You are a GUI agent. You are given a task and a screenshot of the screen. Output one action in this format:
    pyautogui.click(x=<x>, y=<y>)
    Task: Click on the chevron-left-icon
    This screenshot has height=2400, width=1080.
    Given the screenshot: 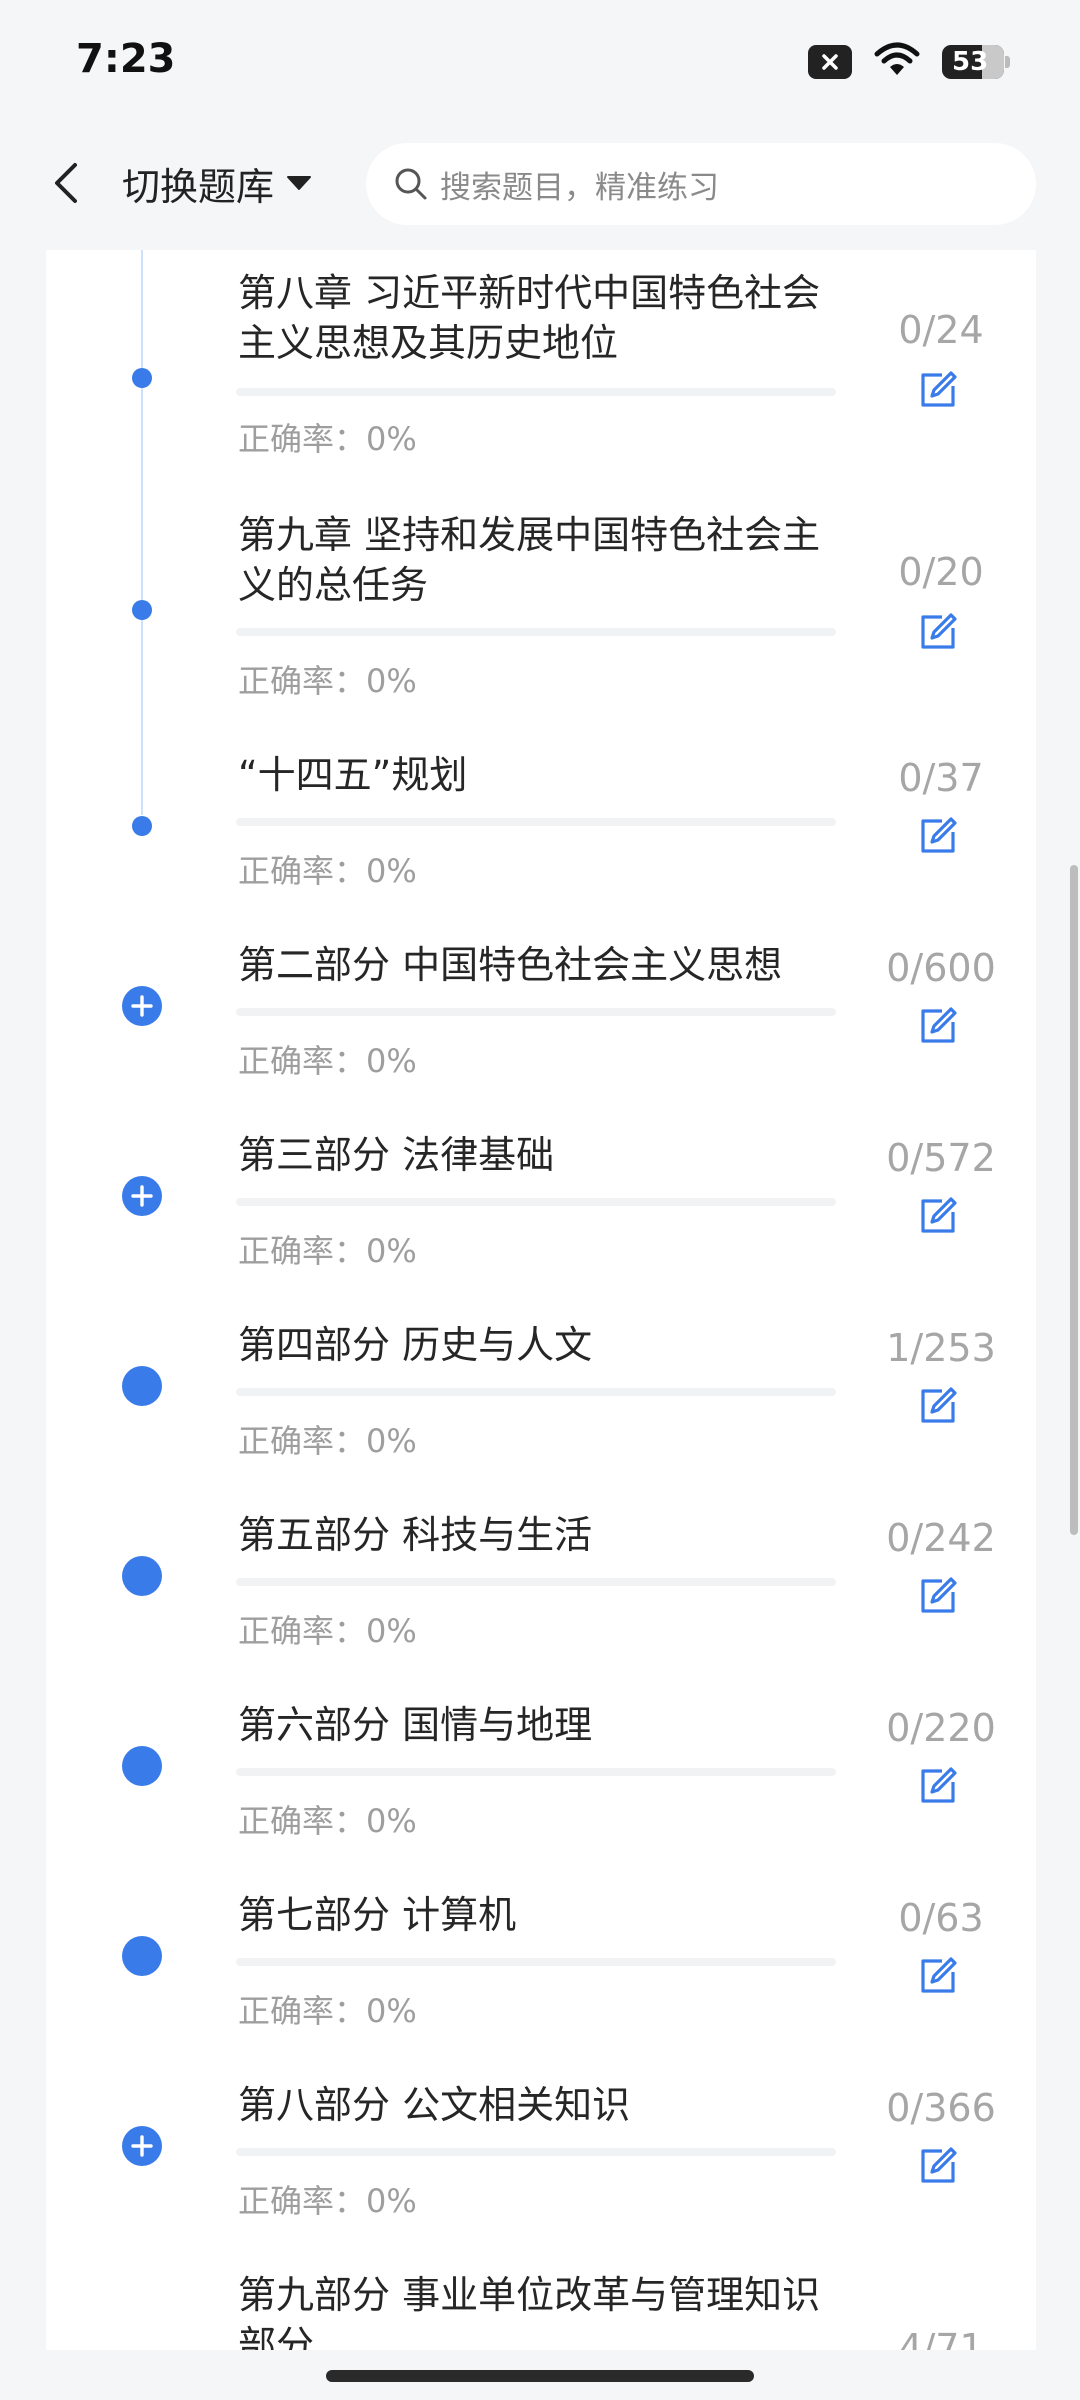 What is the action you would take?
    pyautogui.click(x=66, y=183)
    